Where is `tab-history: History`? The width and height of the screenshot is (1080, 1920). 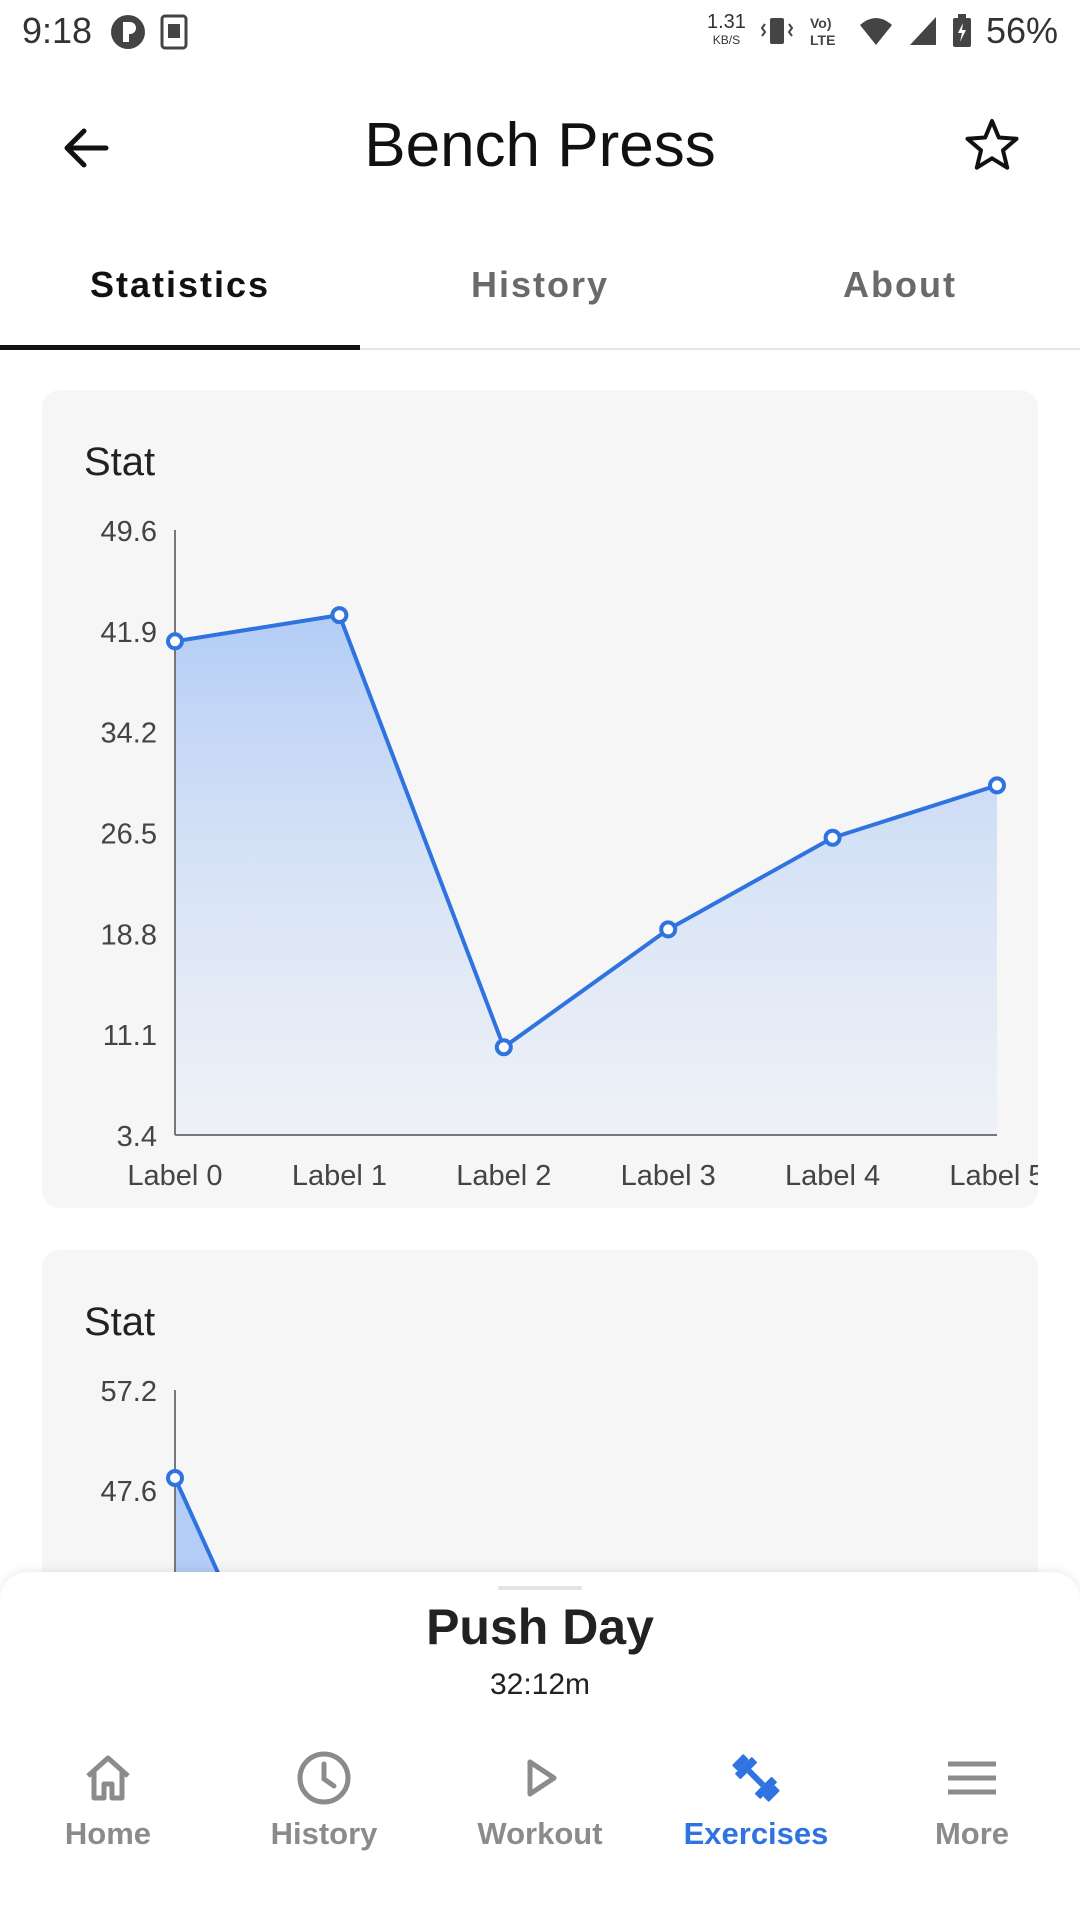
tab-history: History is located at coordinates (540, 294).